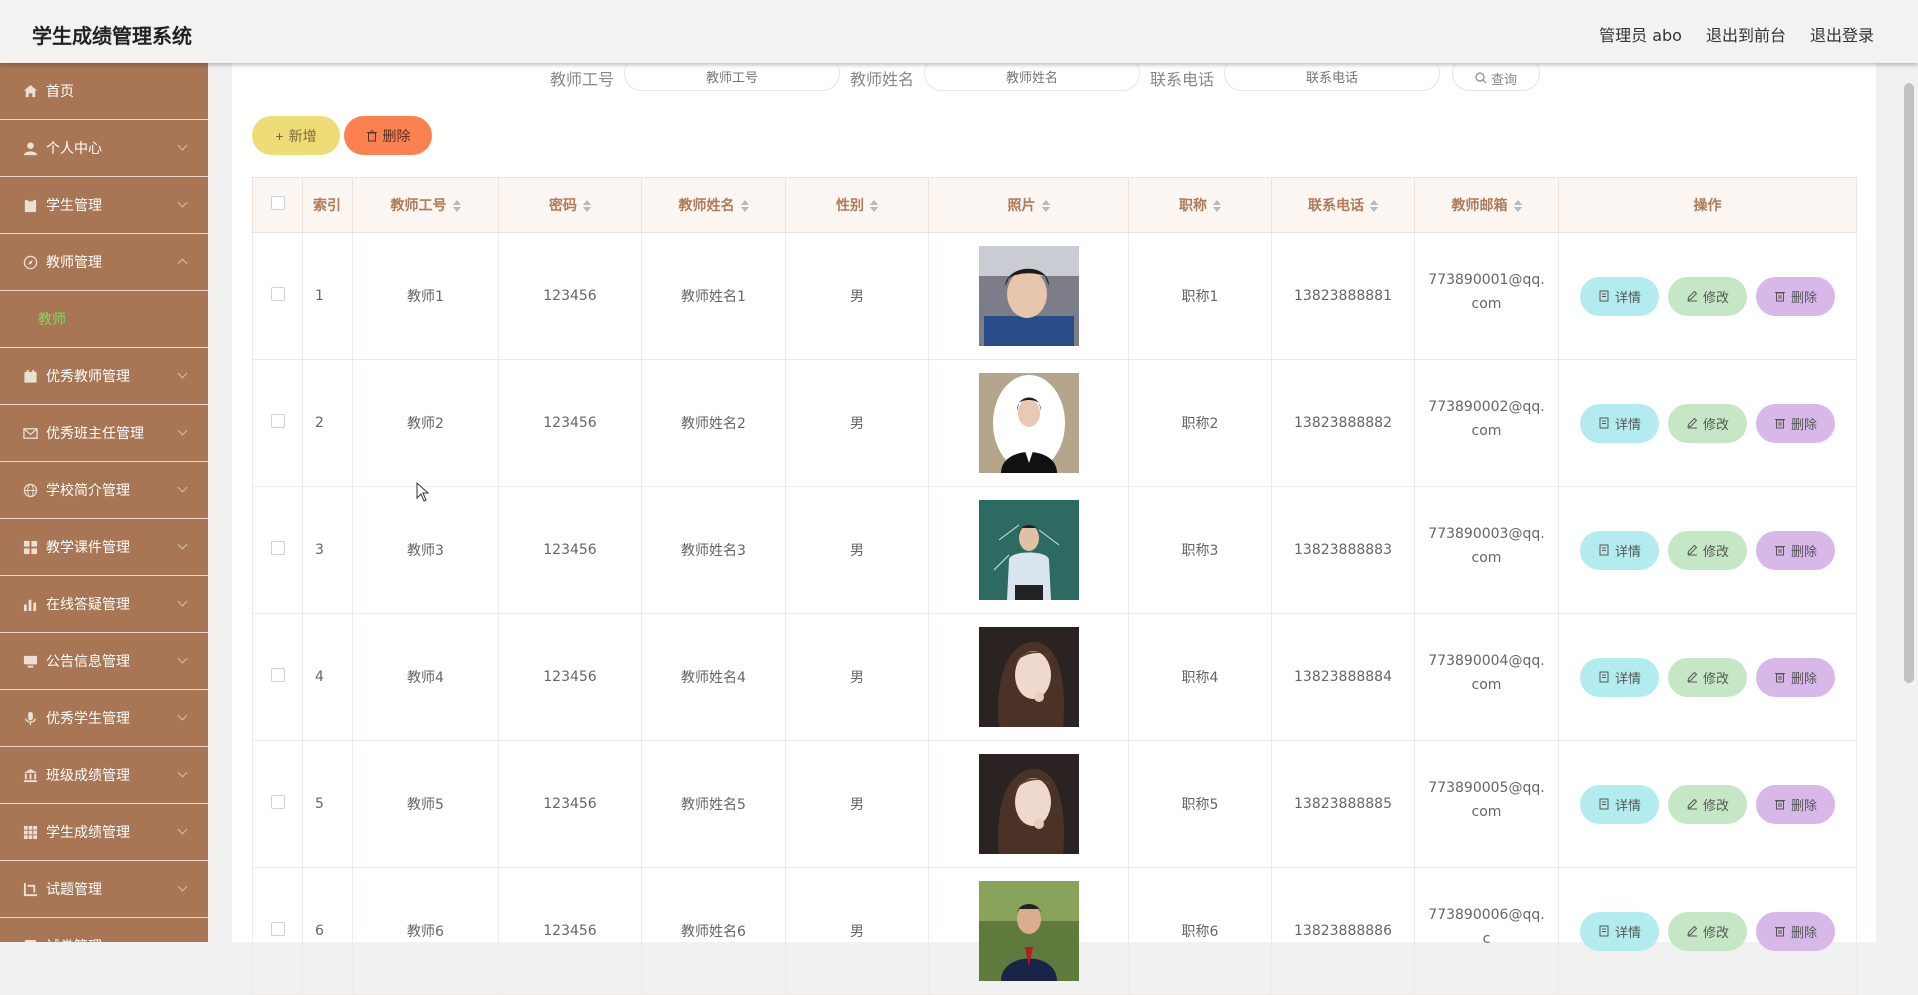 This screenshot has width=1918, height=995. I want to click on admin-user-link: 管理员 abo, so click(1640, 34).